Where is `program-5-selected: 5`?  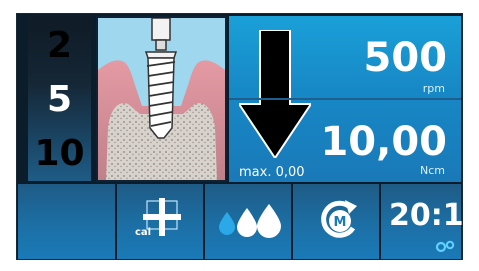 program-5-selected: 5 is located at coordinates (59, 100).